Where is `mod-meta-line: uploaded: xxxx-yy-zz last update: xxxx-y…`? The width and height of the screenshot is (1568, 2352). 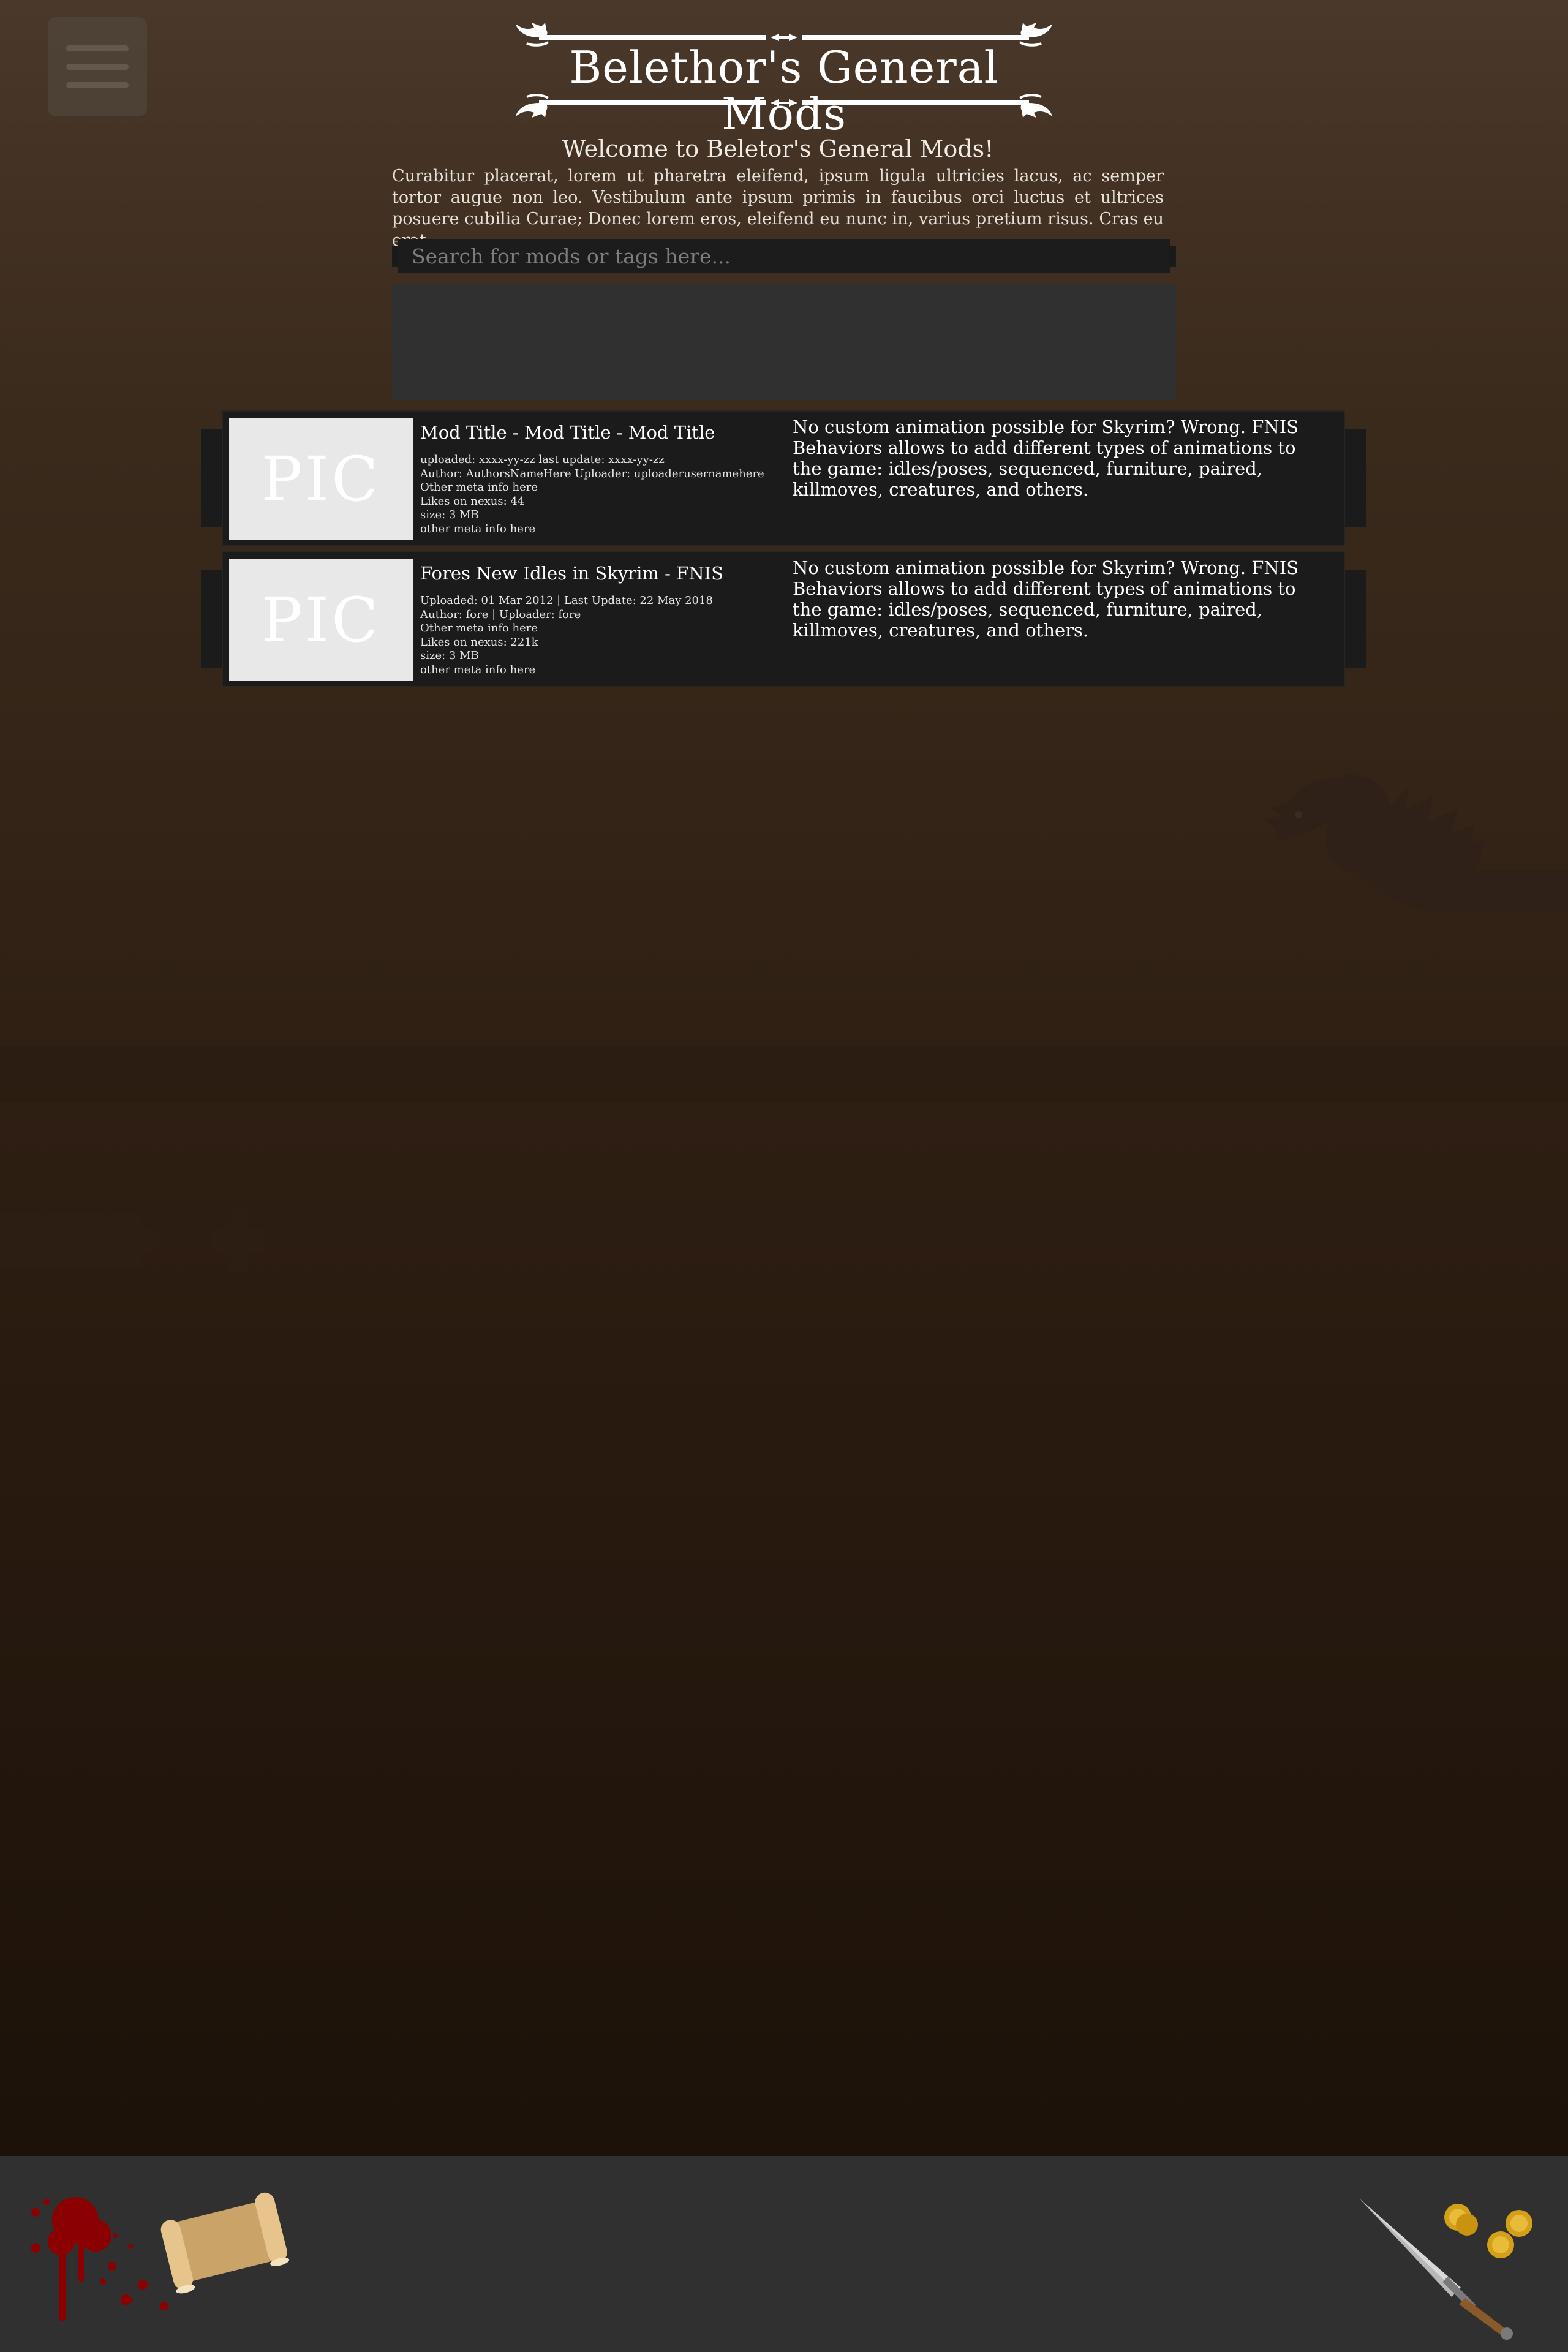
mod-meta-line: uploaded: xxxx-yy-zz last update: xxxx-y… is located at coordinates (543, 460).